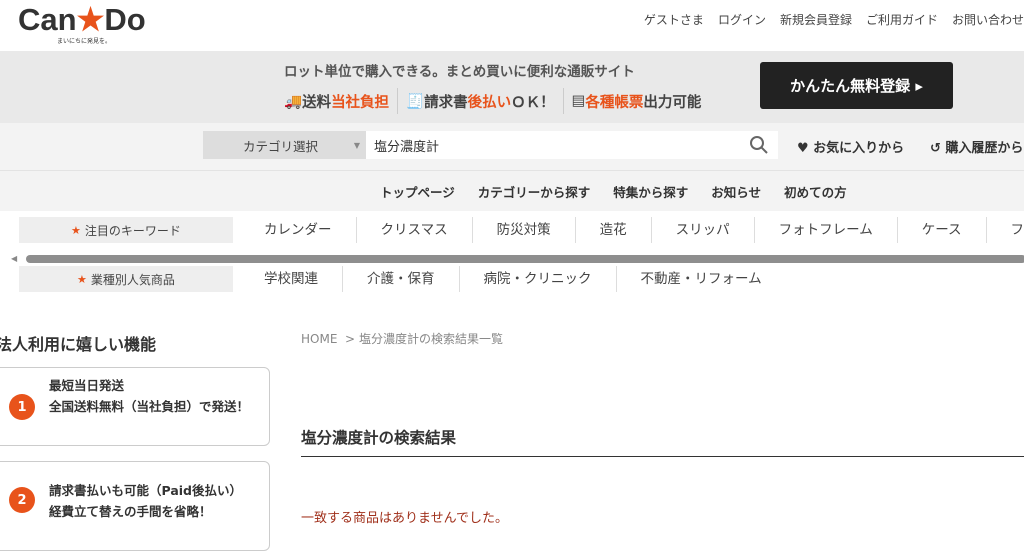 The height and width of the screenshot is (551, 1024). I want to click on keyword-item: スリッパ, so click(703, 230).